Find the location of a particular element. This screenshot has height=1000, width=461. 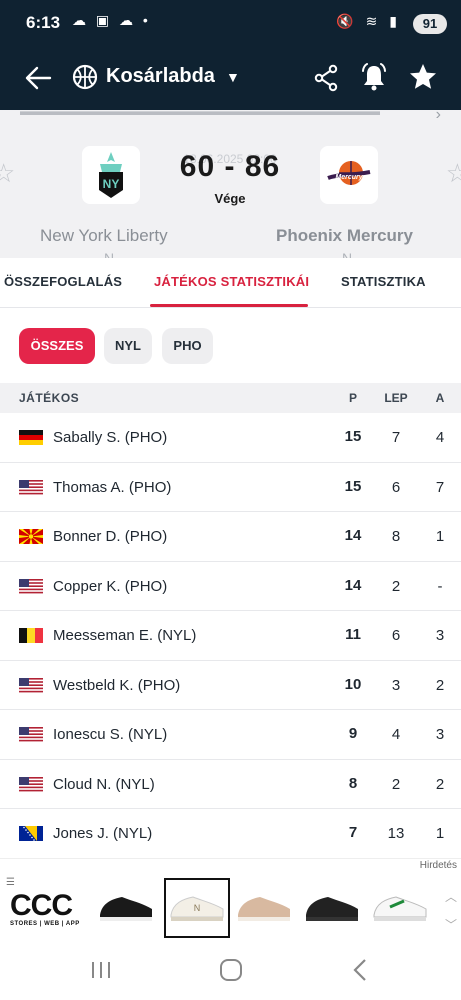

home-team-logo: NY is located at coordinates (111, 175).